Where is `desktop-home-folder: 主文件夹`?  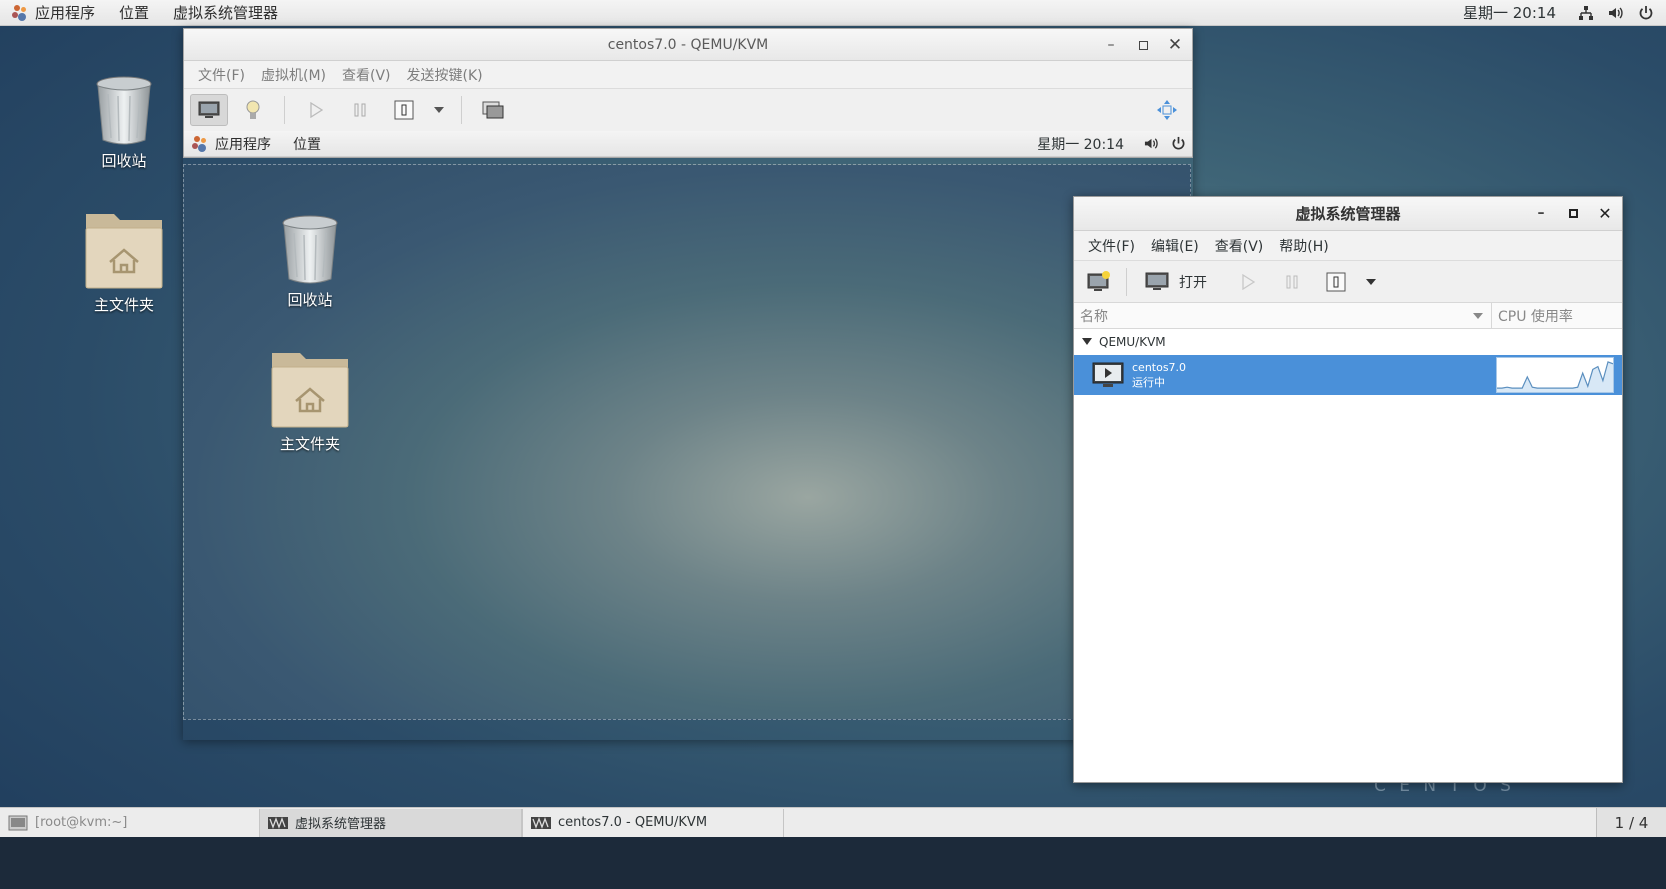 desktop-home-folder: 主文件夹 is located at coordinates (124, 261).